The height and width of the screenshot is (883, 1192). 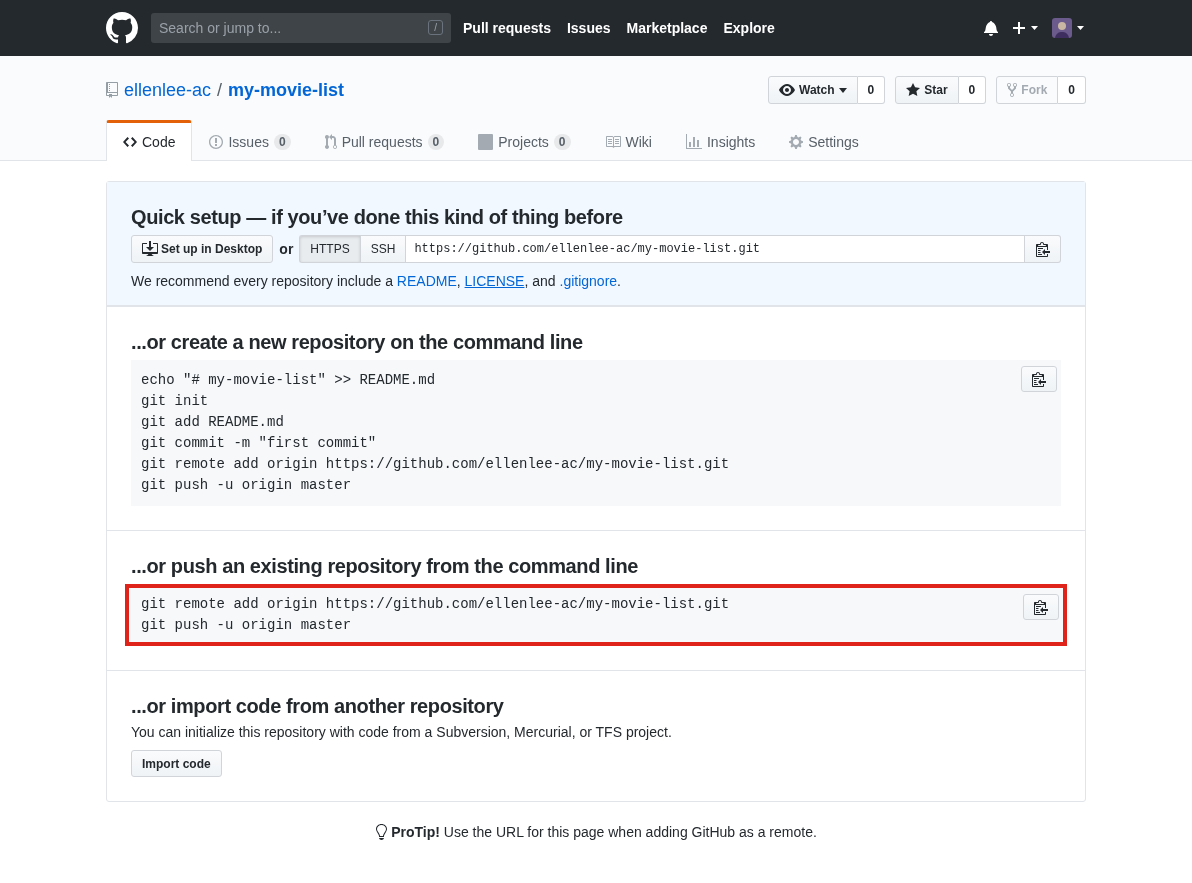 What do you see at coordinates (250, 140) in the screenshot?
I see `repo-tab: Issues 0` at bounding box center [250, 140].